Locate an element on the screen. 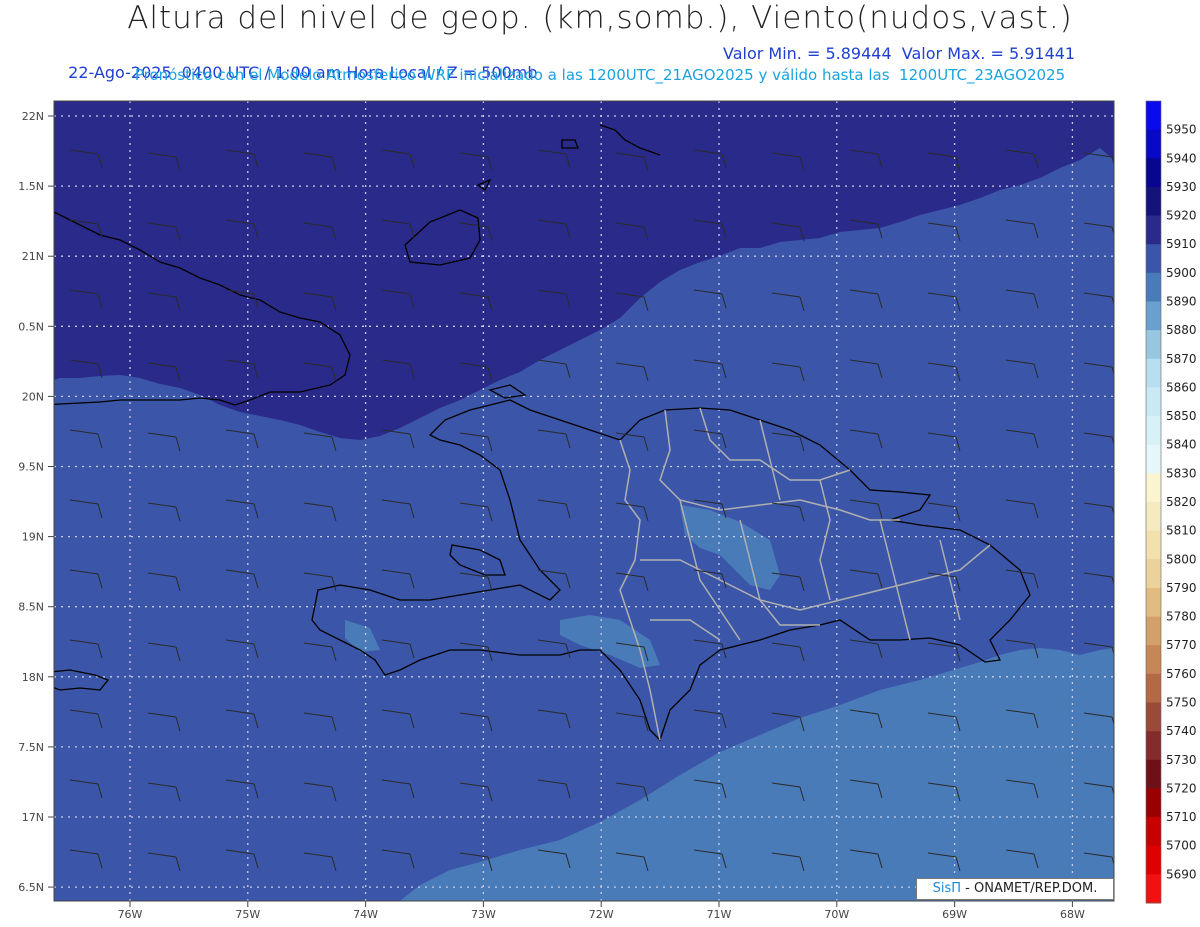 The width and height of the screenshot is (1200, 927). lon-label: 70W is located at coordinates (836, 914).